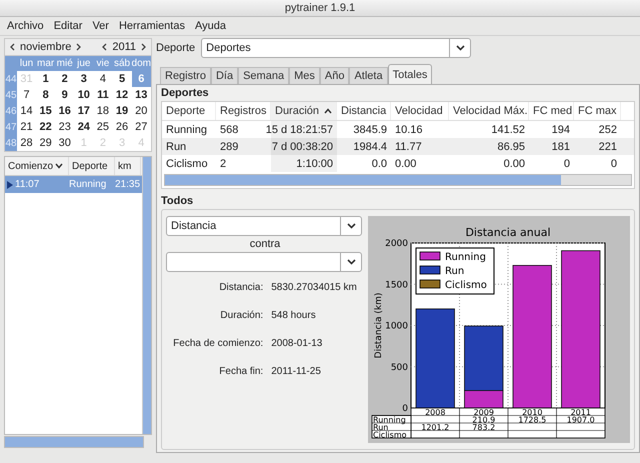 The height and width of the screenshot is (463, 640). Describe the element at coordinates (146, 295) in the screenshot. I see `vertical-scrollbar` at that location.